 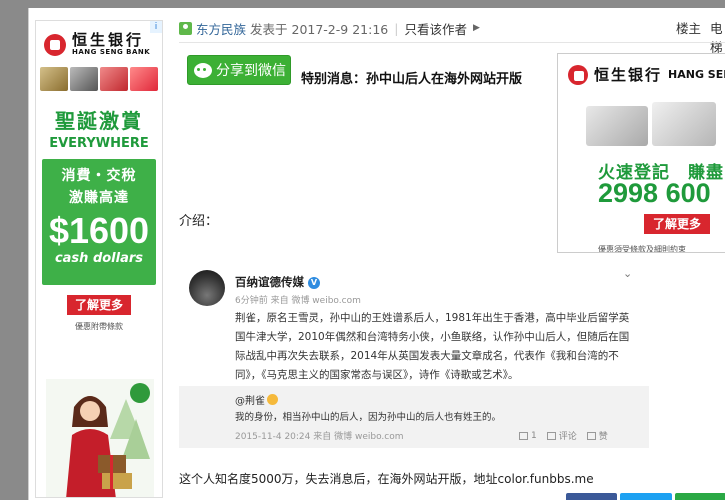 What do you see at coordinates (156, 27) in the screenshot?
I see `adchoices-icon: i` at bounding box center [156, 27].